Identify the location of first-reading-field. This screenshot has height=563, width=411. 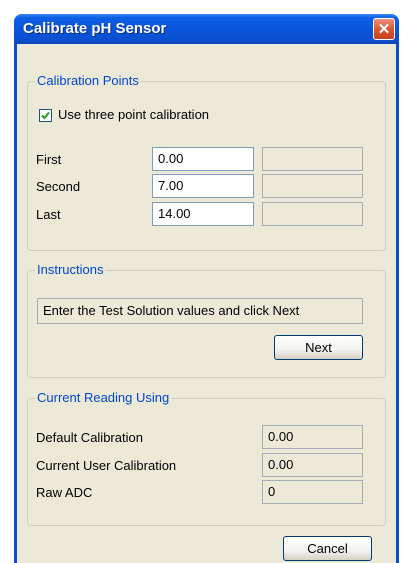
(312, 159).